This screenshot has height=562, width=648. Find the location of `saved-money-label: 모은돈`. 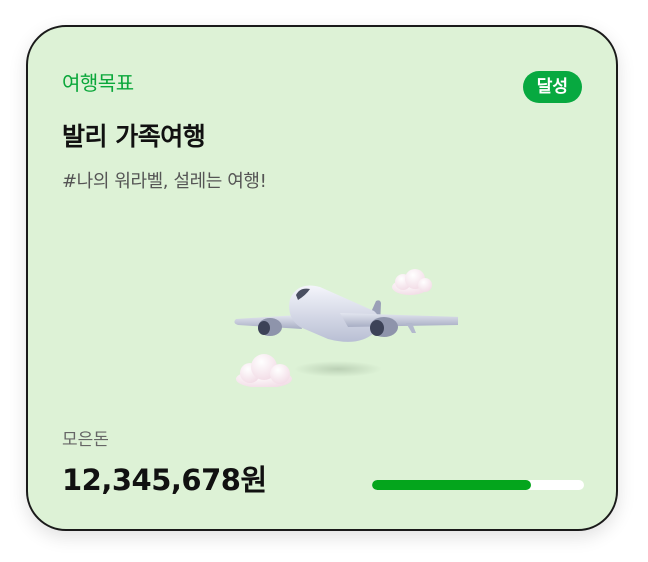

saved-money-label: 모은돈 is located at coordinates (85, 440).